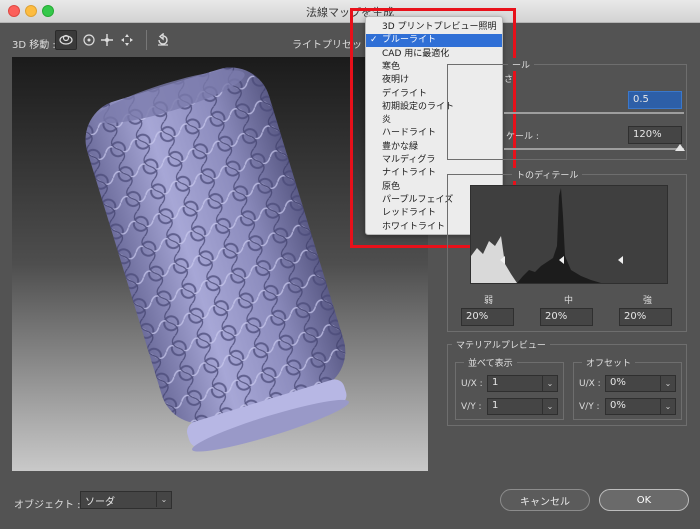  I want to click on strong-input: 20%, so click(645, 317).